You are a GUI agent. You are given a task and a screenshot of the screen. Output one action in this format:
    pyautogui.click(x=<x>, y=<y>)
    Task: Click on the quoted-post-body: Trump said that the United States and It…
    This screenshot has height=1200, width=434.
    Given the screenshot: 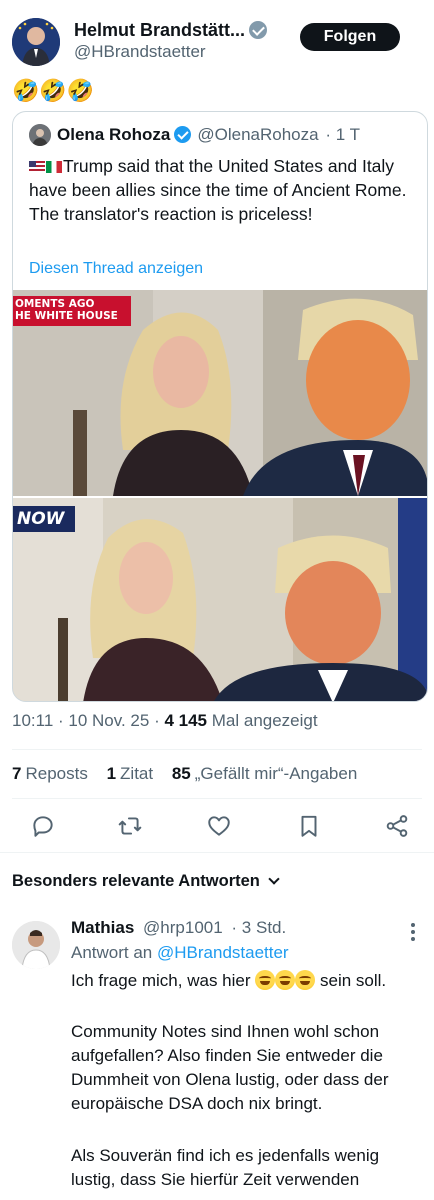 What is the action you would take?
    pyautogui.click(x=218, y=190)
    